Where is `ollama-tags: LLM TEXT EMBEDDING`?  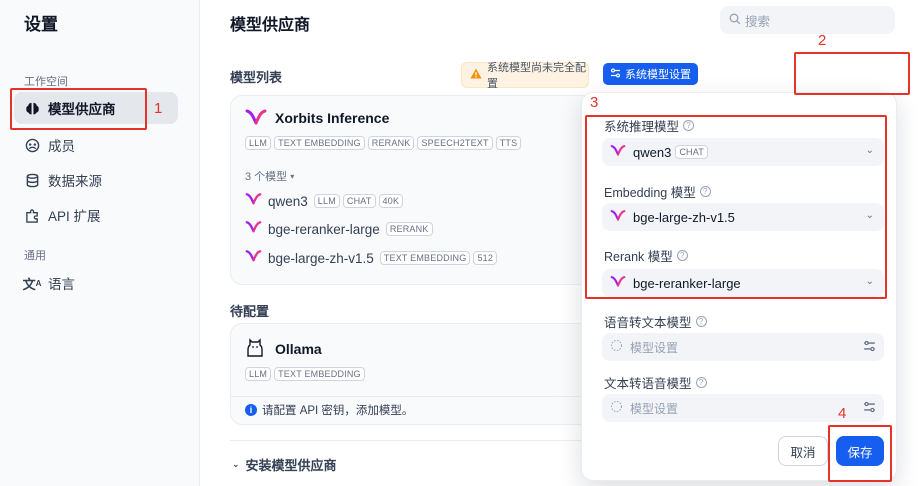
ollama-tags: LLM TEXT EMBEDDING is located at coordinates (305, 374).